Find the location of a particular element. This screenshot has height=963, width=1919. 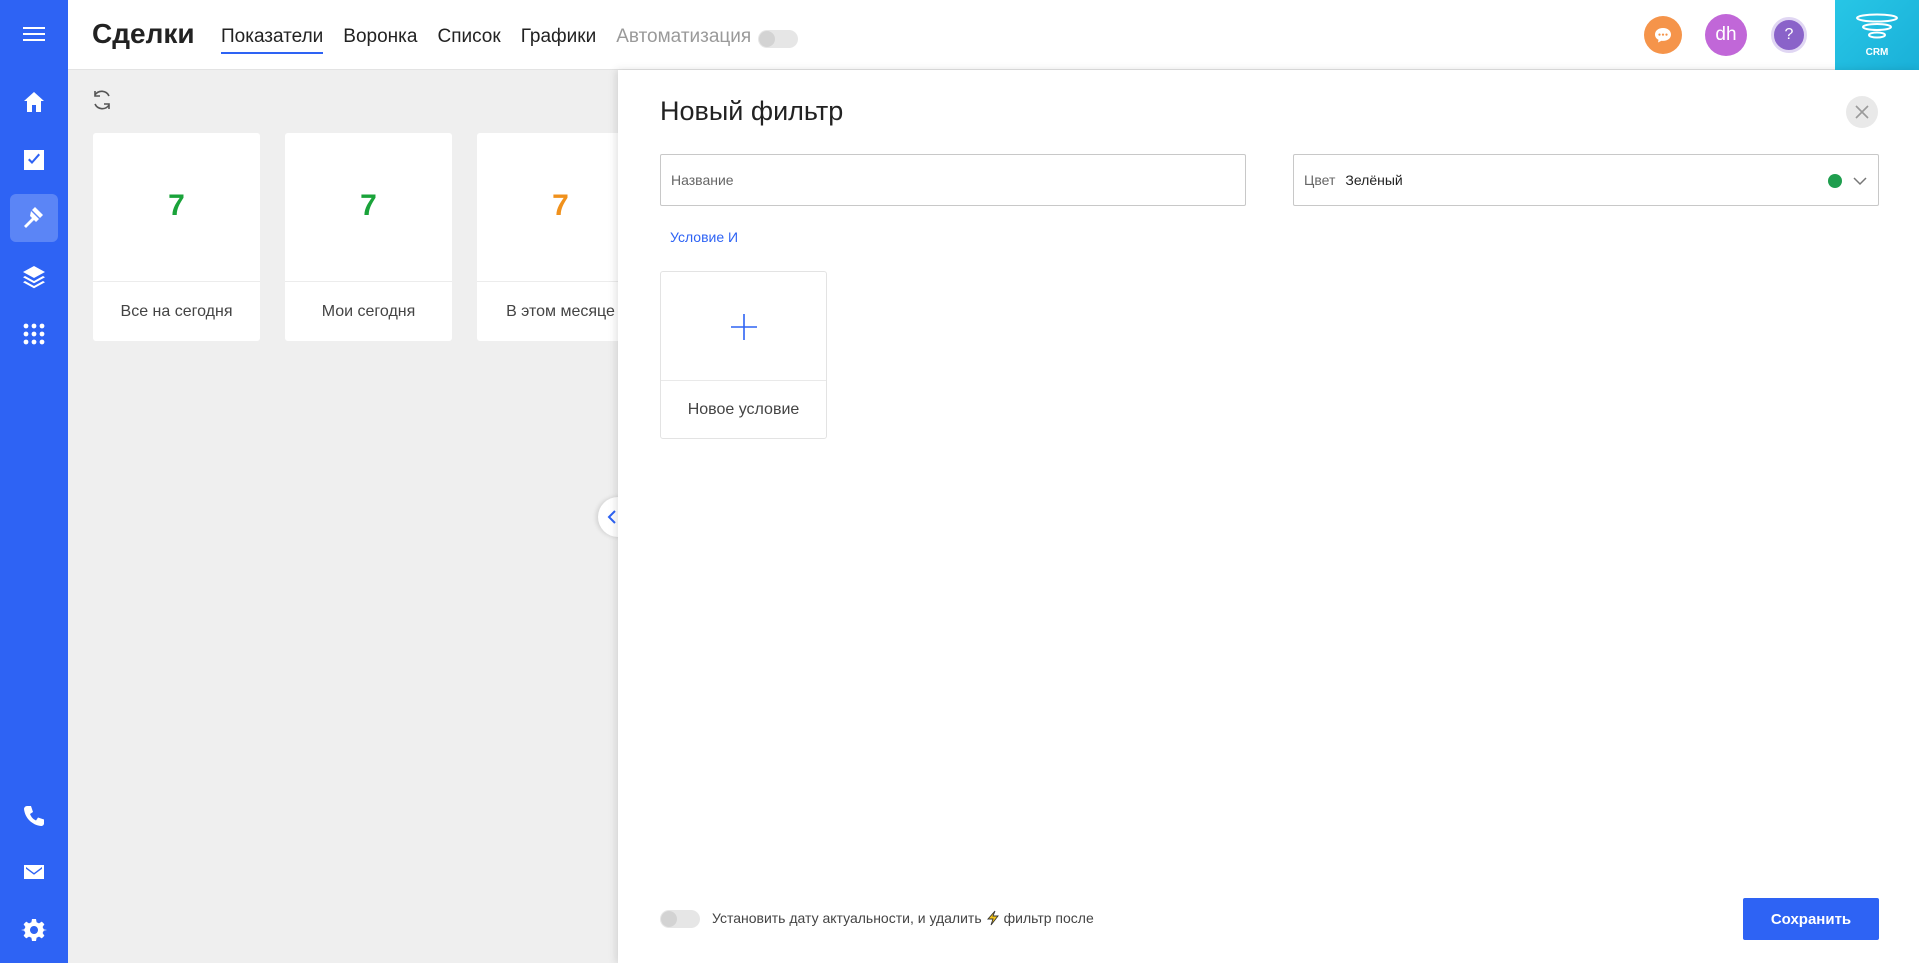

color-select-value: Зелёный is located at coordinates (1374, 180).